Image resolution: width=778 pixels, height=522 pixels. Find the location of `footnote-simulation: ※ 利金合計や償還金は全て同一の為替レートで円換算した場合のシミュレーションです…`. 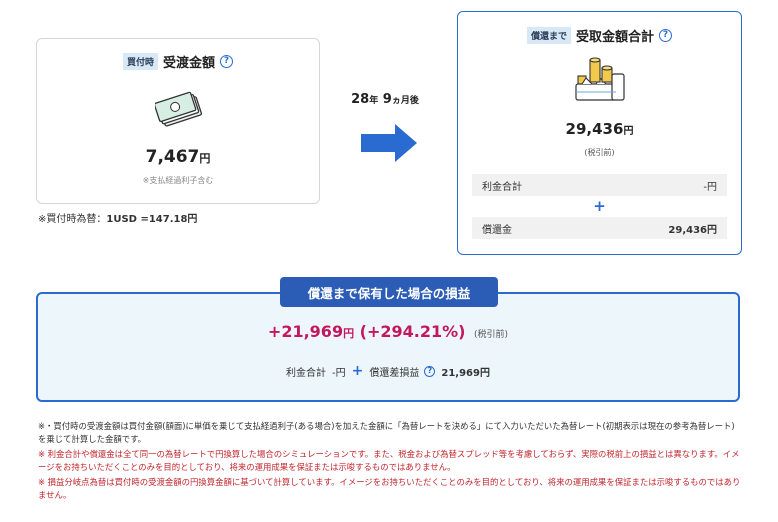

footnote-simulation: ※ 利金合計や償還金は全て同一の為替レートで円換算した場合のシミュレーションです… is located at coordinates (389, 461).